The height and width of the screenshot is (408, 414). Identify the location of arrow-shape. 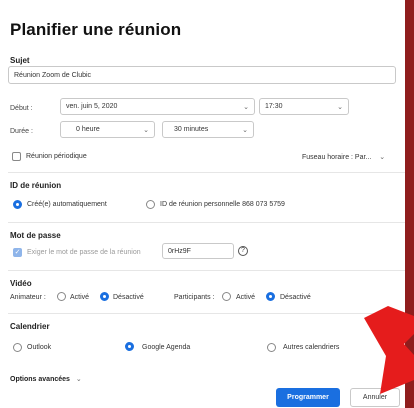
(389, 350).